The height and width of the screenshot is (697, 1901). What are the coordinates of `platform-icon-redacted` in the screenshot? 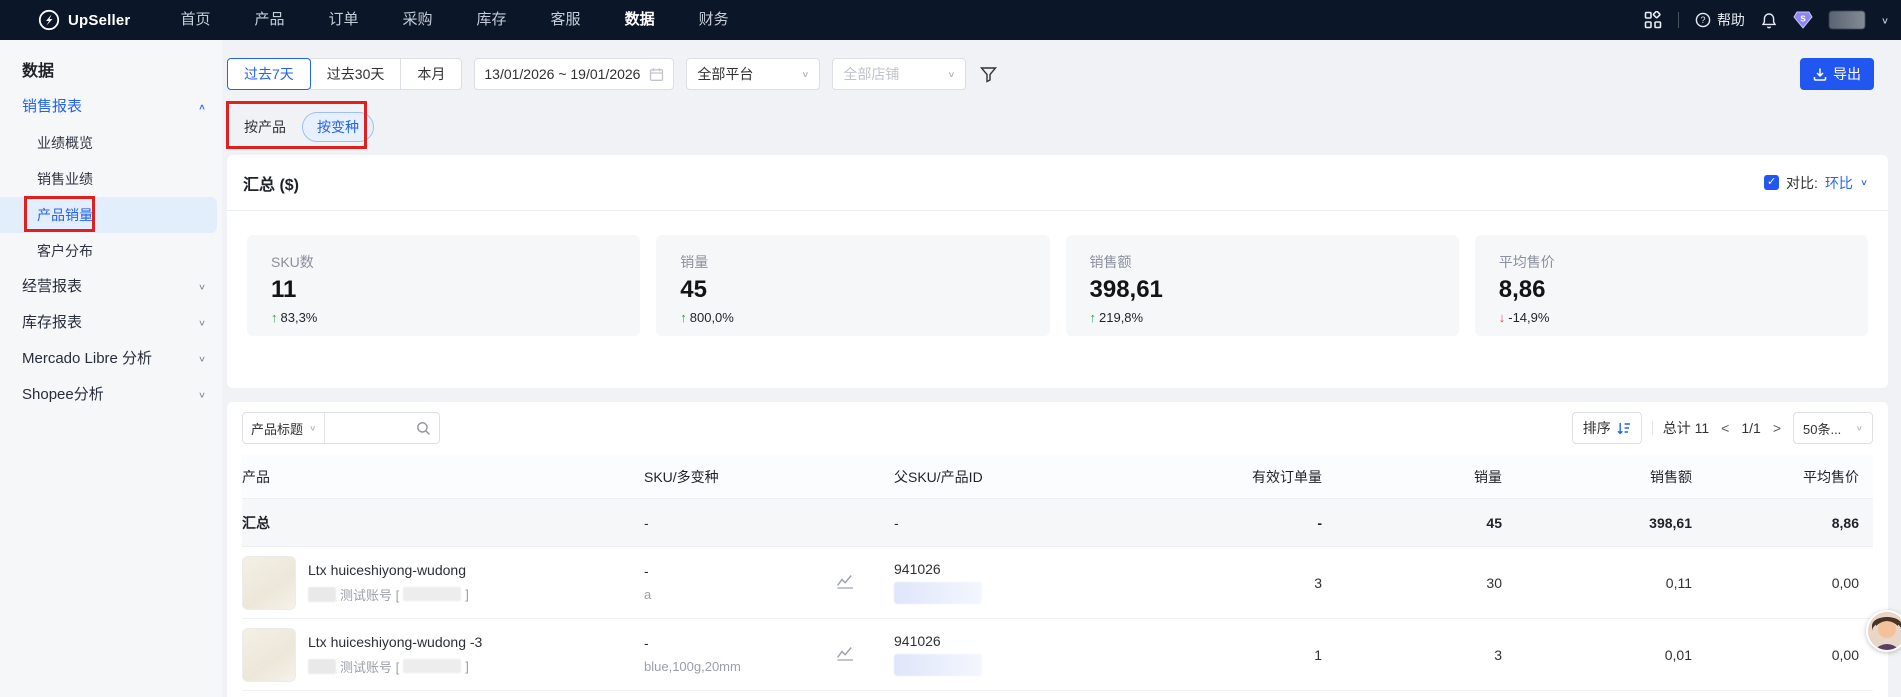 It's located at (322, 594).